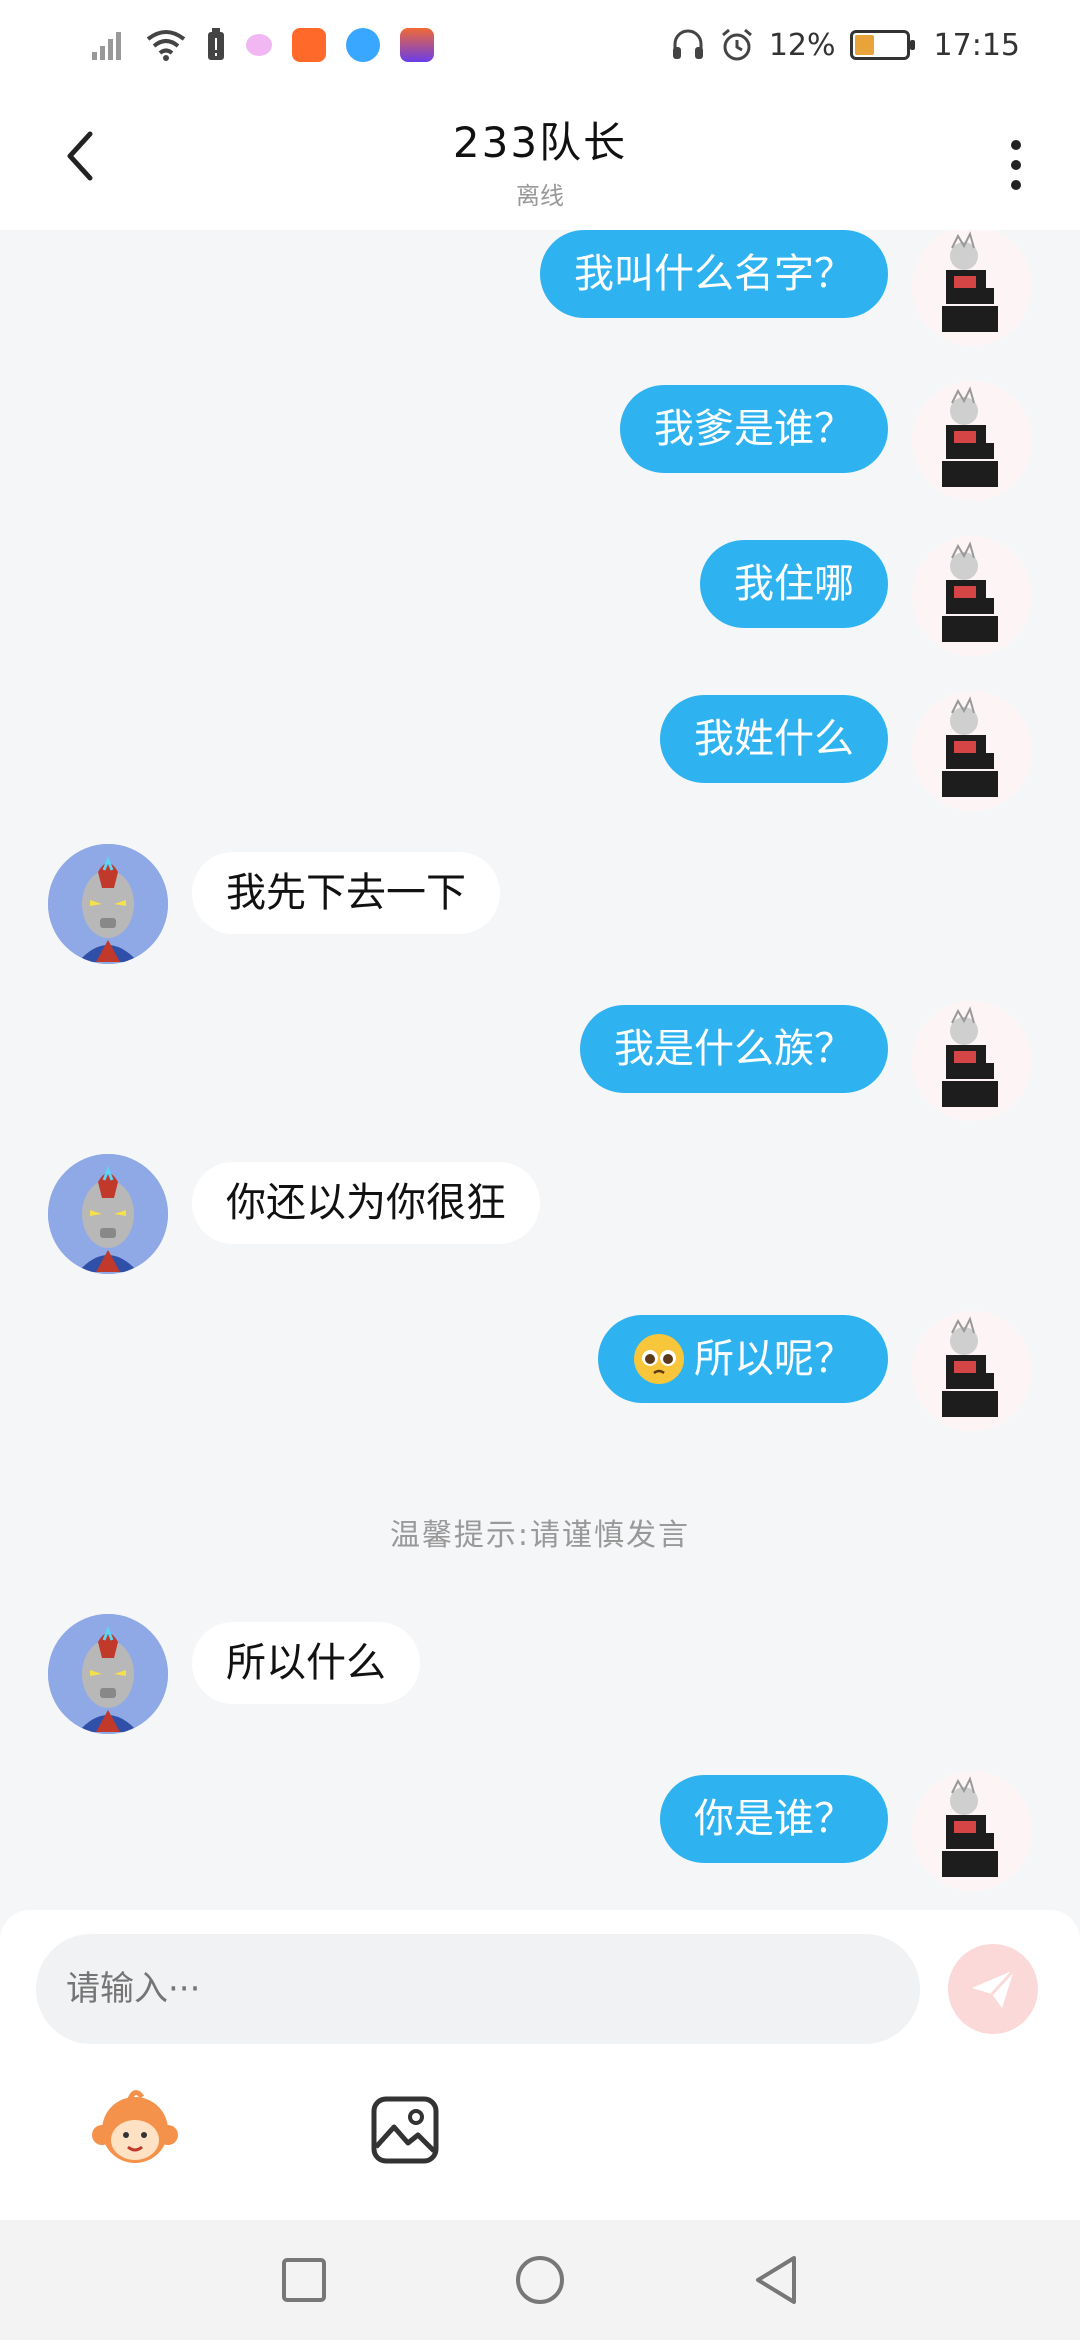 Image resolution: width=1080 pixels, height=2340 pixels. I want to click on message-bubble: 所以什么, so click(306, 1663).